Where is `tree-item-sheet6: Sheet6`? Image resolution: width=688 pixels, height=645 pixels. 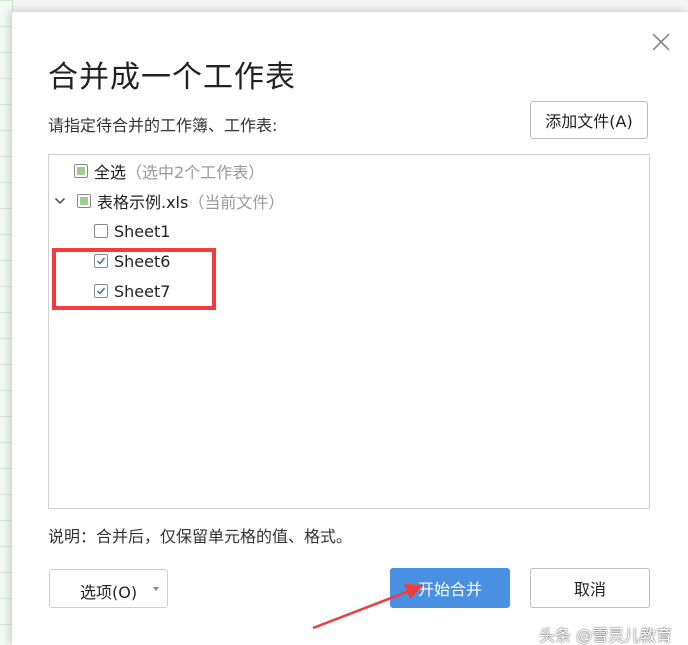
tree-item-sheet6: Sheet6 is located at coordinates (132, 261).